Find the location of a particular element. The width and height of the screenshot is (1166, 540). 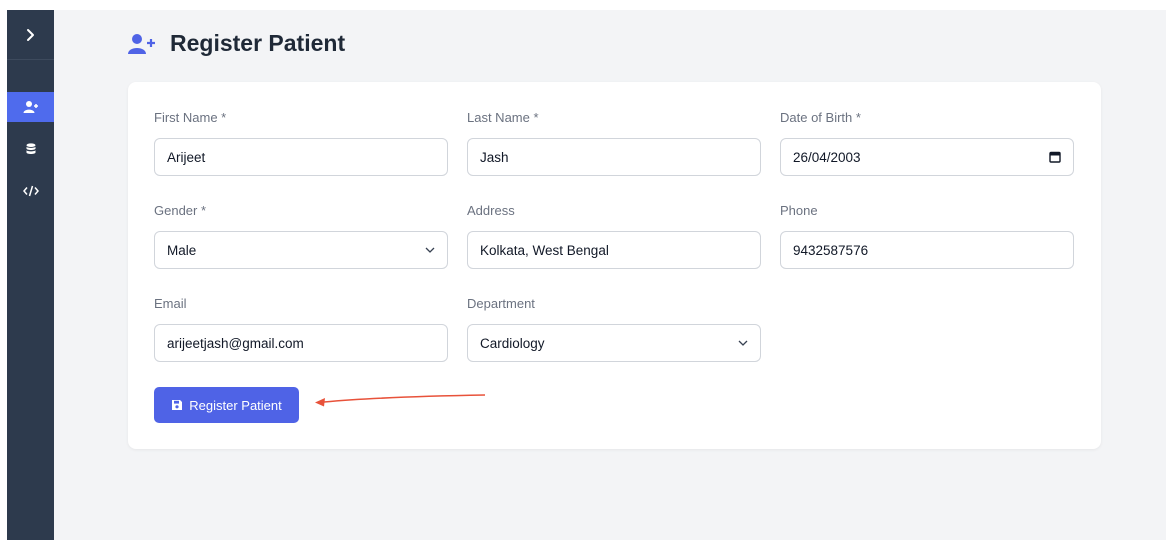

department-group: Department Cardiology is located at coordinates (614, 329).